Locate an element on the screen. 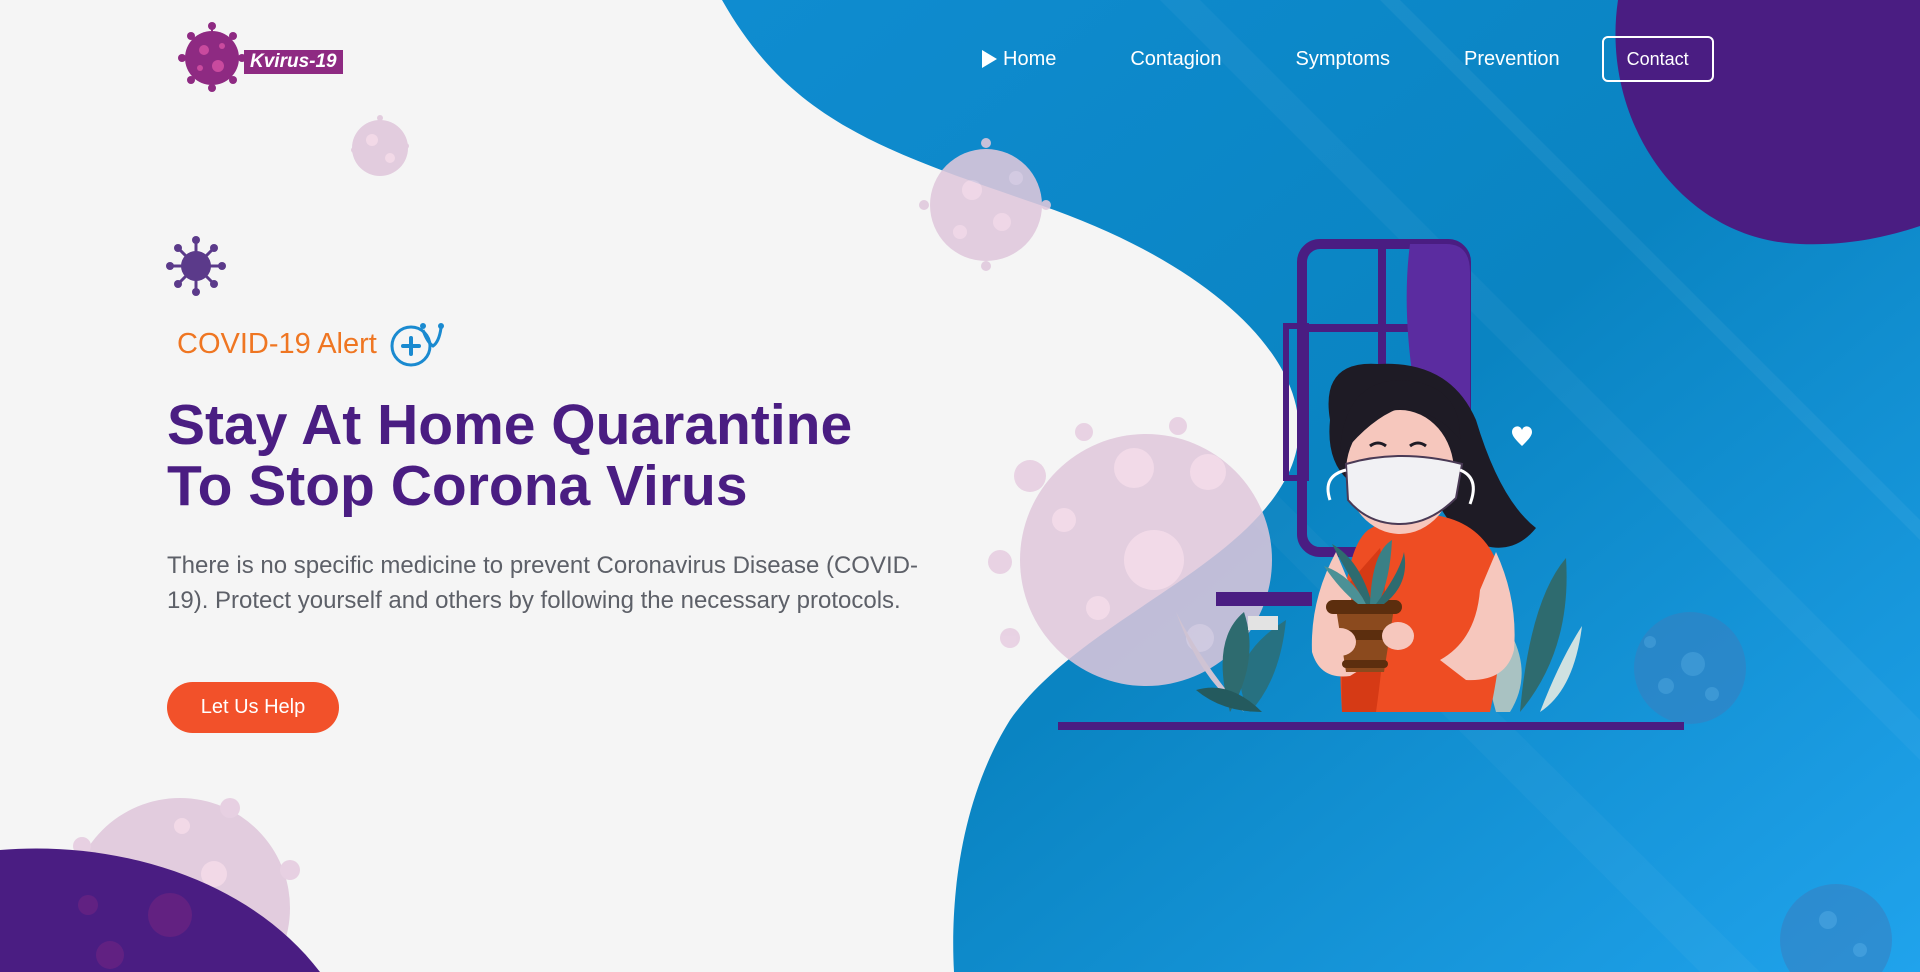  stethoscope-plus-icon is located at coordinates (417, 345).